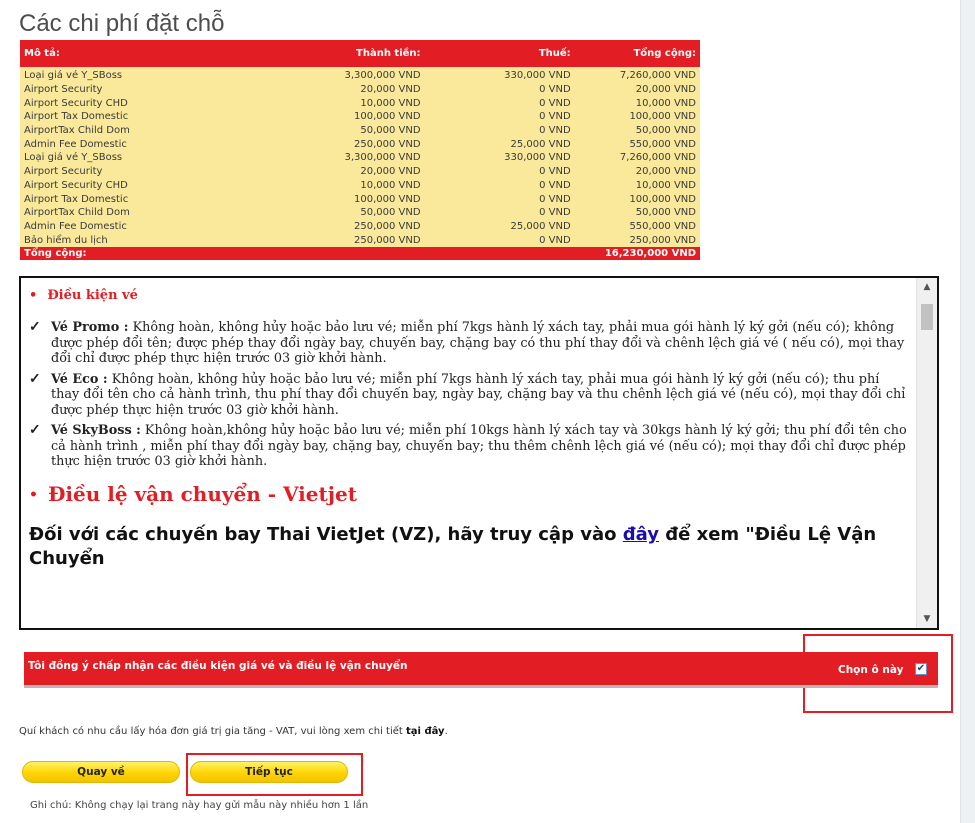 This screenshot has height=823, width=975. What do you see at coordinates (133, 253) in the screenshot?
I see `total-label: Tổng cộng:` at bounding box center [133, 253].